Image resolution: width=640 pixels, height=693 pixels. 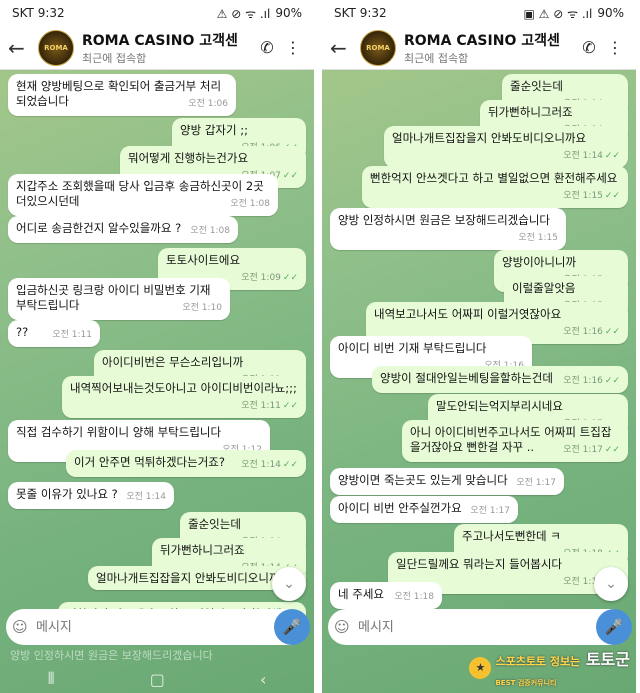 I want to click on status-right: ▣ ⚠ ⊘ ᯤ .ıl 90%, so click(x=573, y=13).